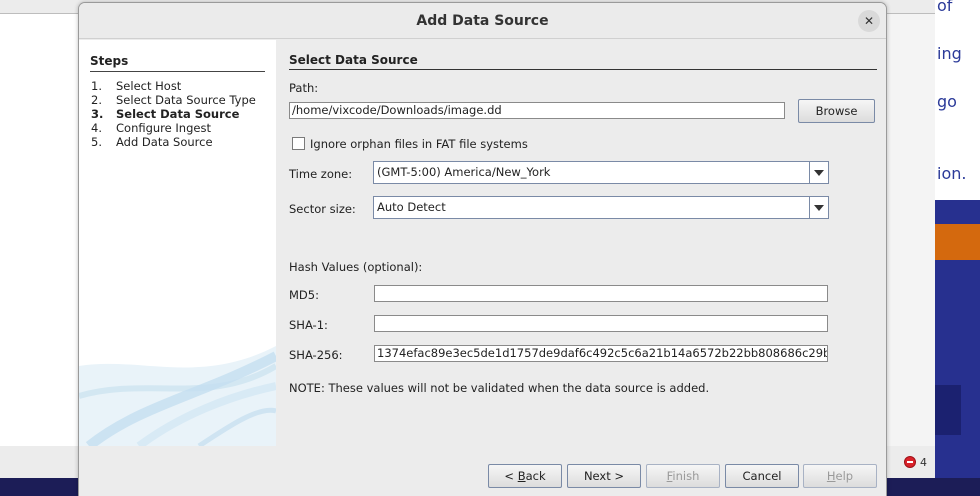 The image size is (980, 496). Describe the element at coordinates (178, 114) in the screenshot. I see `step-label: Select Data Source` at that location.